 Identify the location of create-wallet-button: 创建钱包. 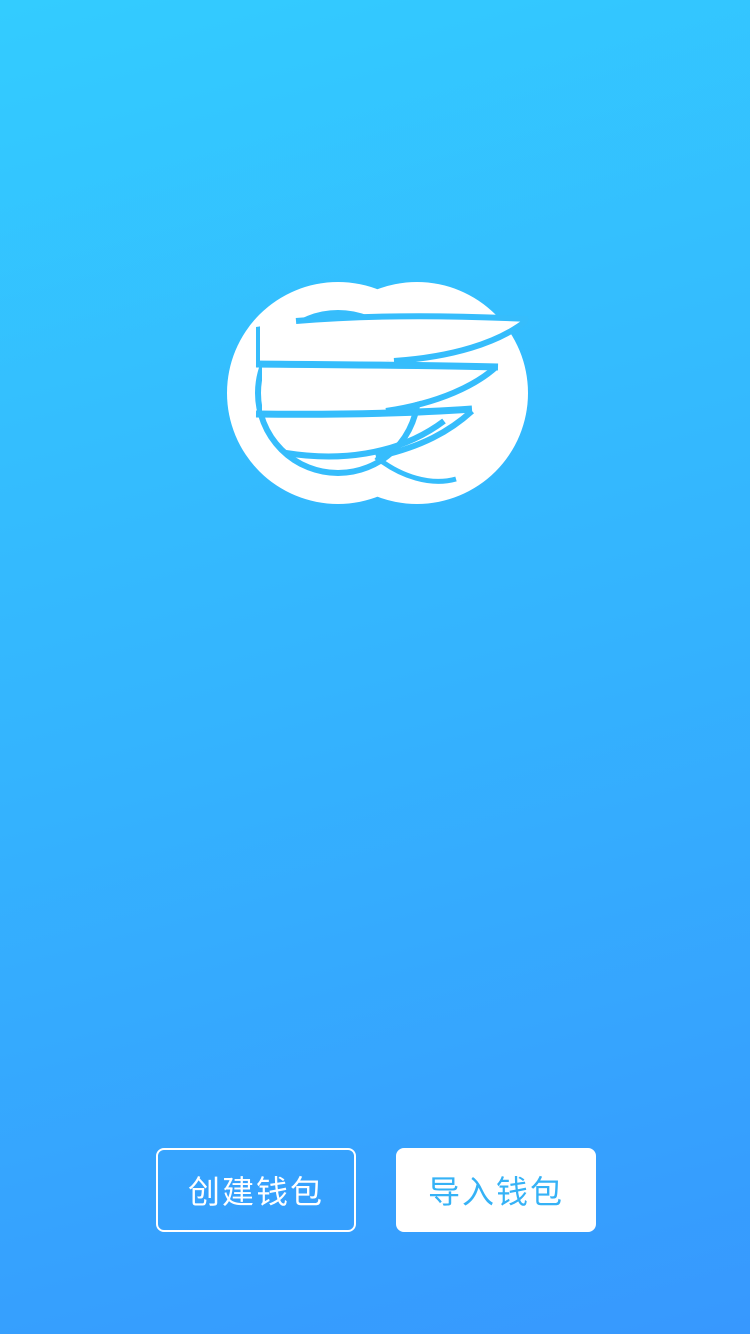
(256, 1190).